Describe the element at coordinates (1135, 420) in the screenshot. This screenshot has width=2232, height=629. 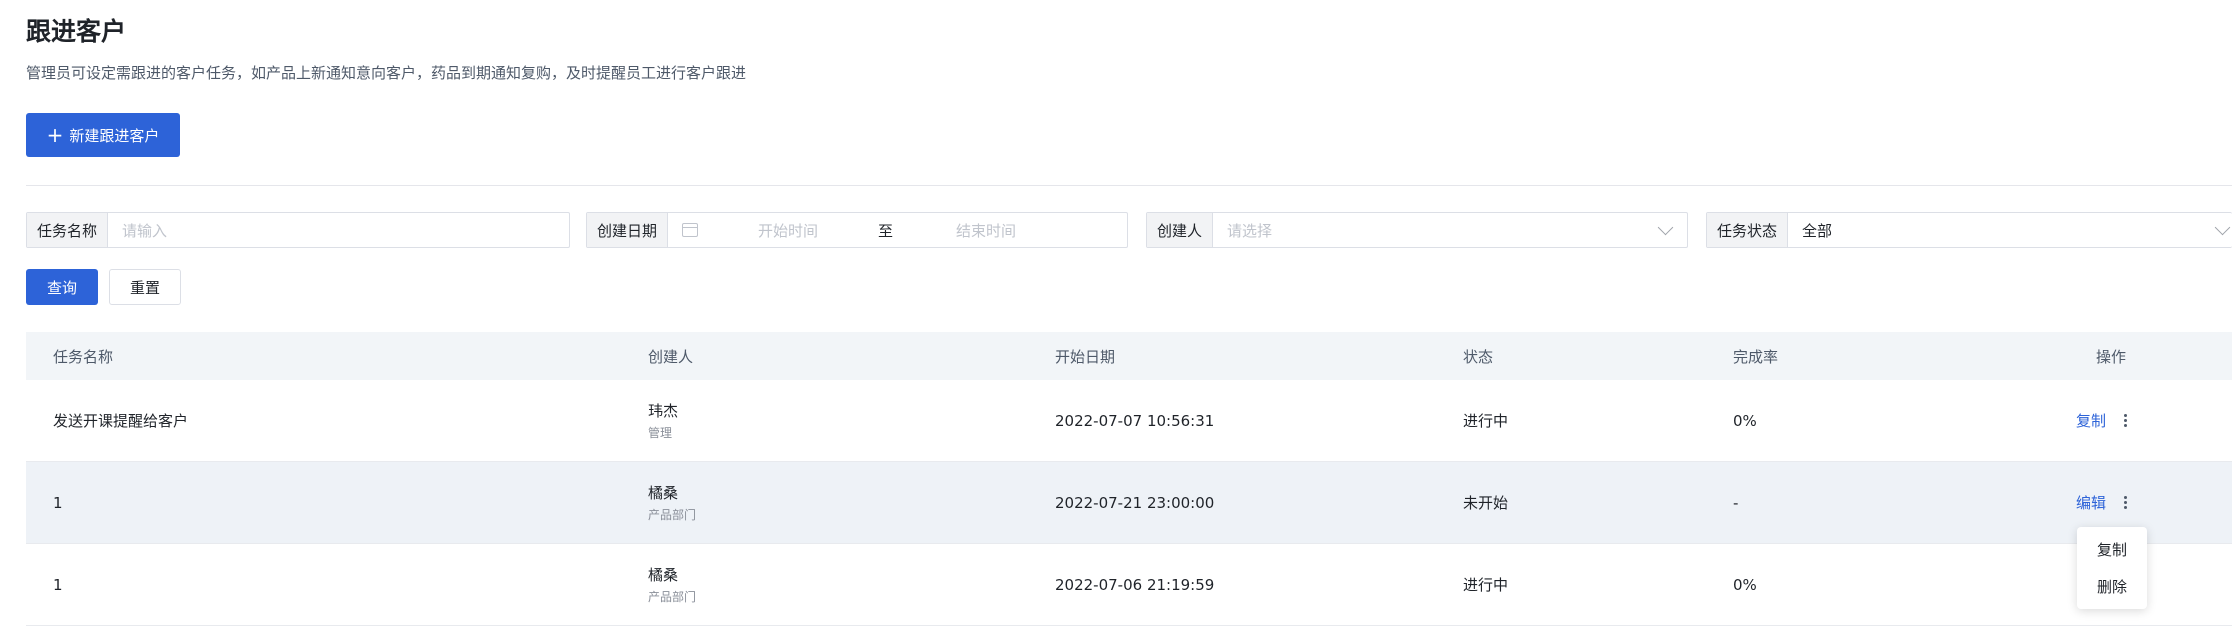
I see `start-date-cell: 2022-07-07 10:56:31` at that location.